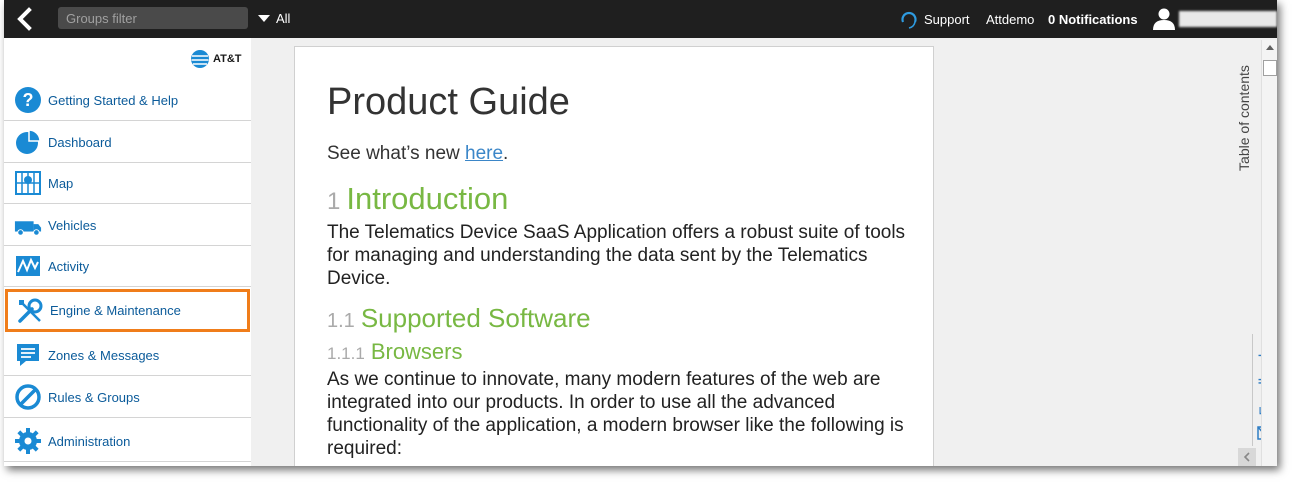 The width and height of the screenshot is (1296, 486). What do you see at coordinates (28, 397) in the screenshot?
I see `prohibit-icon` at bounding box center [28, 397].